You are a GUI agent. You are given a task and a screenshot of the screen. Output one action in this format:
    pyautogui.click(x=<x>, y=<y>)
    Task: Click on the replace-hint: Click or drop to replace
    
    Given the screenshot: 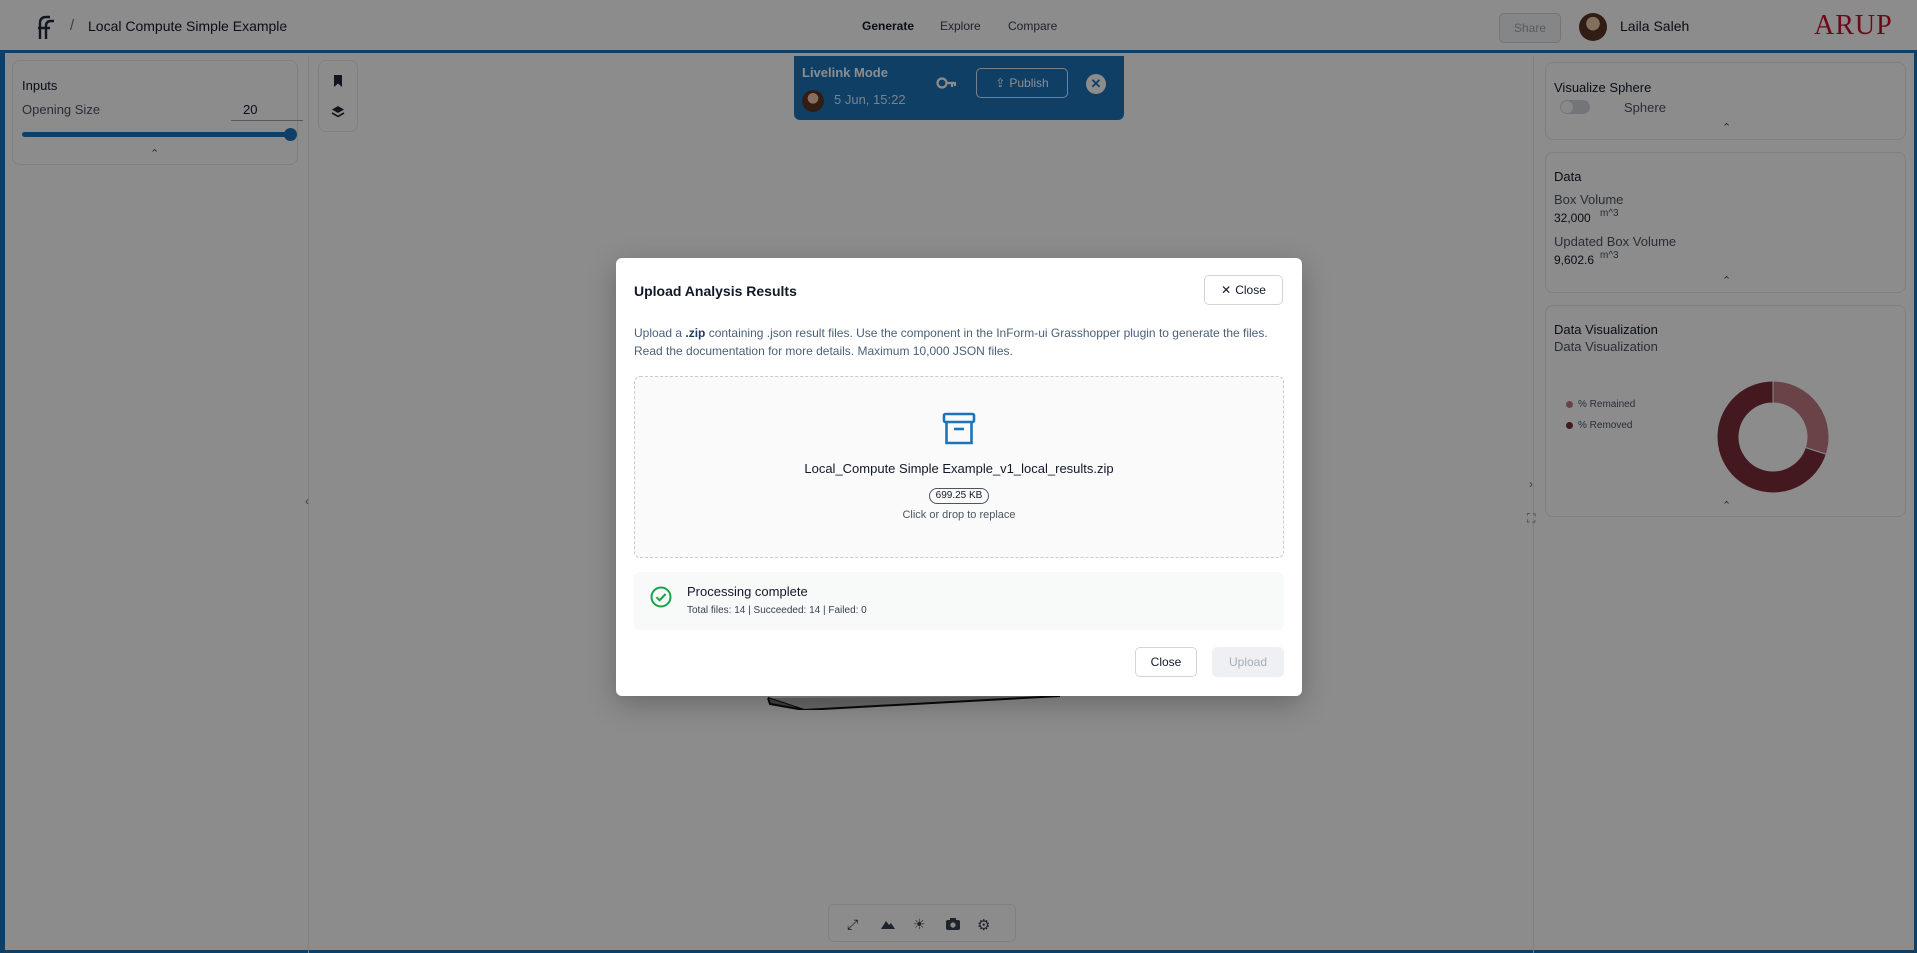 What is the action you would take?
    pyautogui.click(x=959, y=515)
    